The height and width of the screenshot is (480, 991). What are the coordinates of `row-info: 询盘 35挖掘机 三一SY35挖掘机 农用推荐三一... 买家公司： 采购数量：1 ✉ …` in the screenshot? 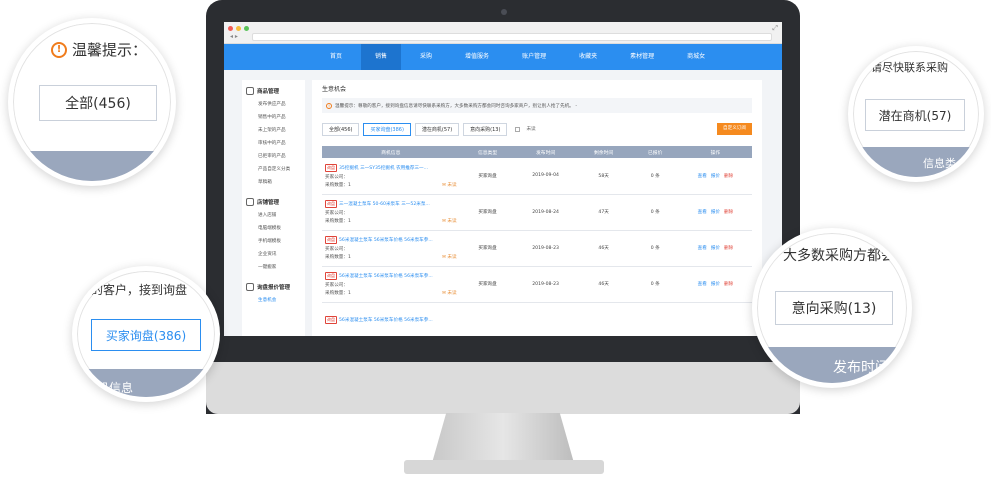 It's located at (391, 176).